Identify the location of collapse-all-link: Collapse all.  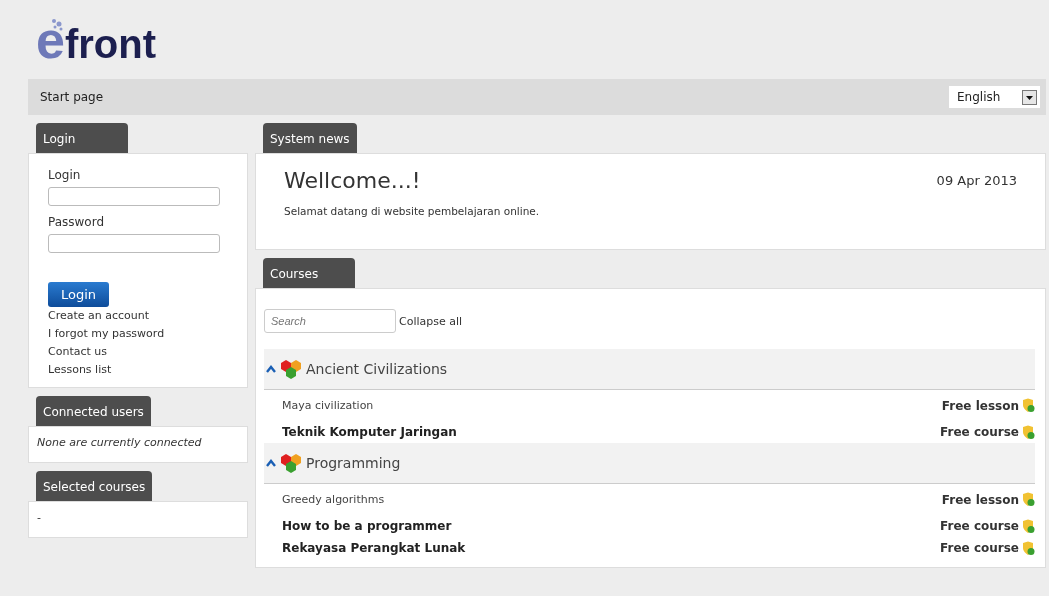
(431, 321).